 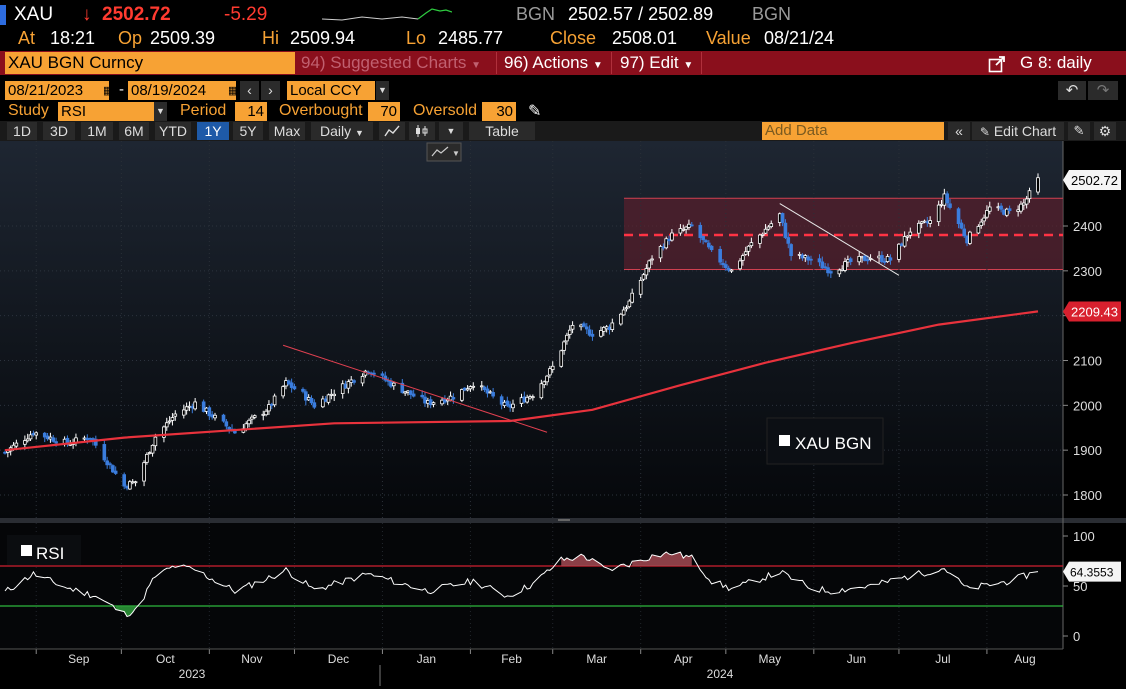 I want to click on next-period-button: ›, so click(x=270, y=90).